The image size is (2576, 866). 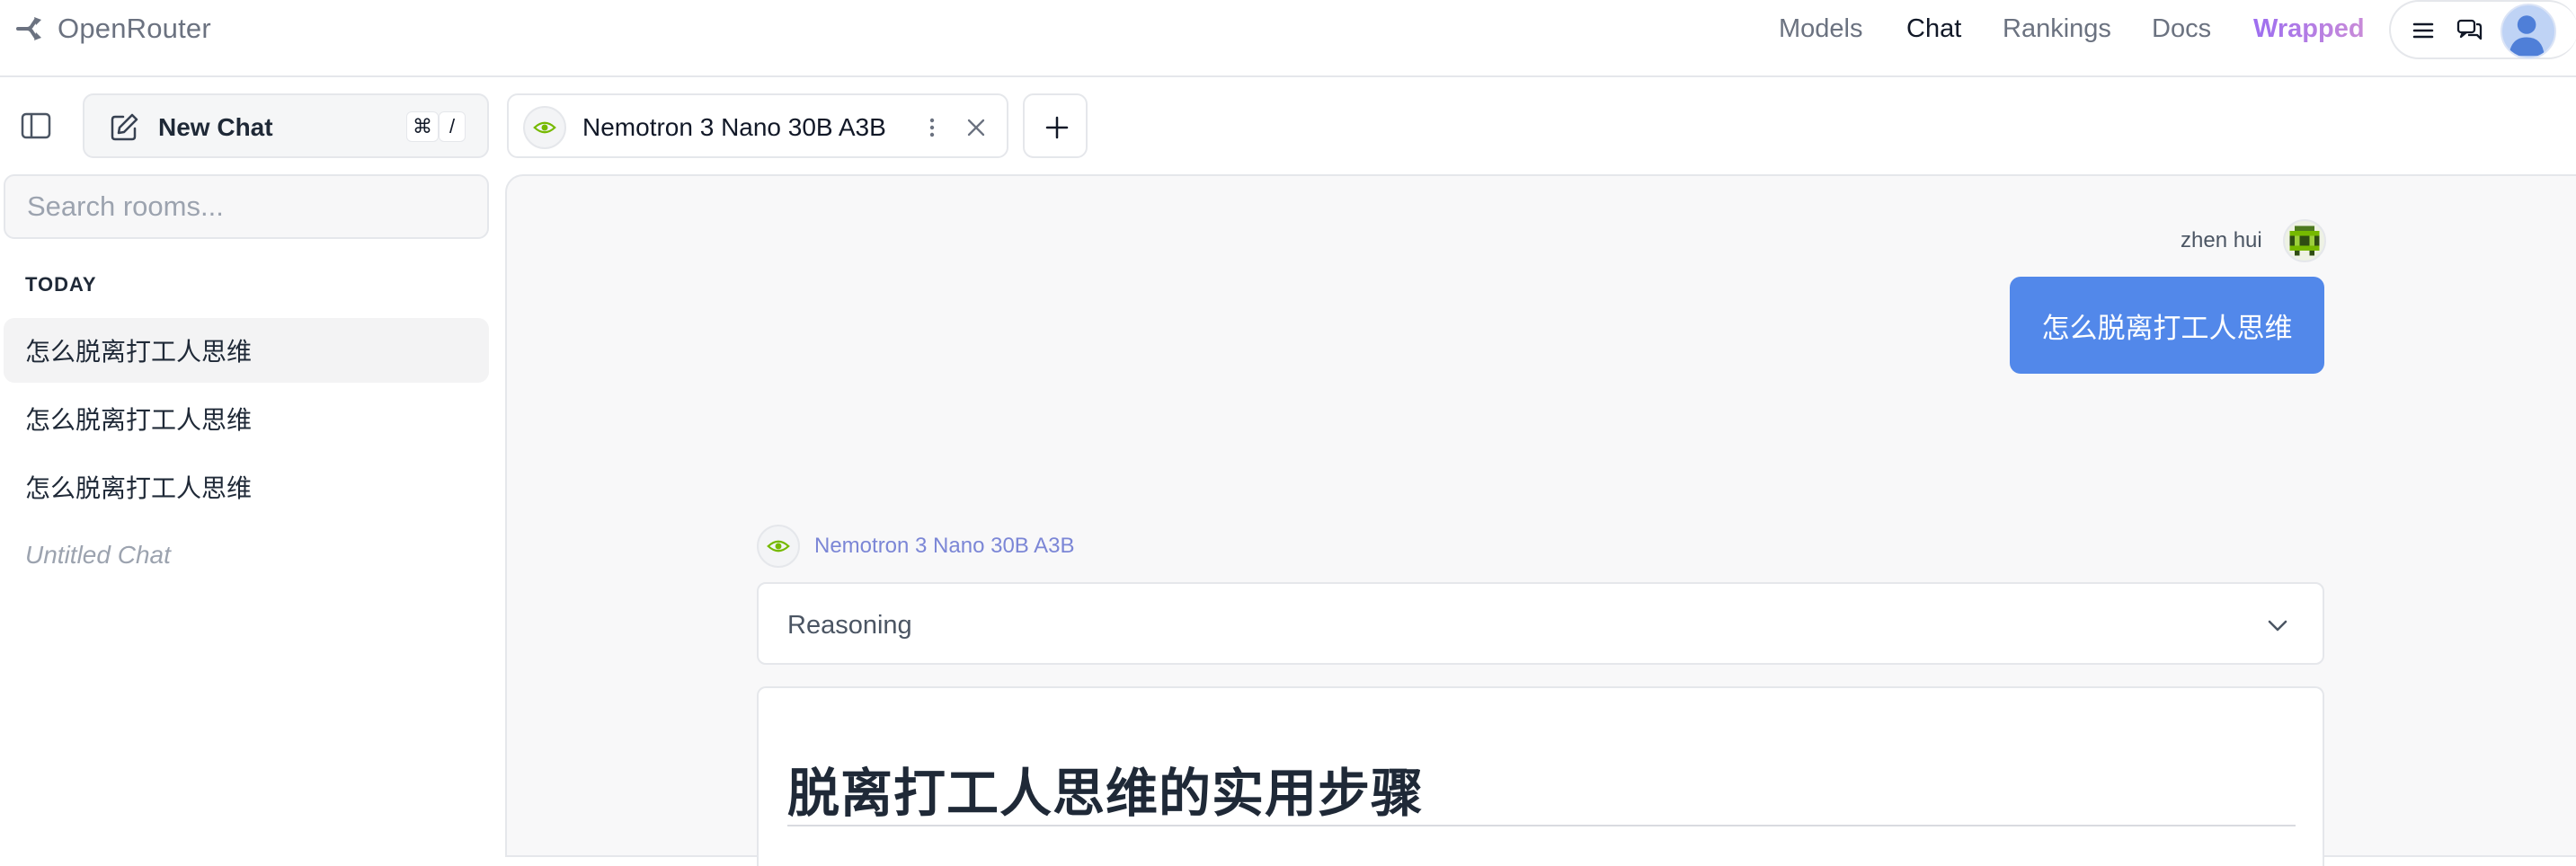 I want to click on nav-docs: Docs, so click(x=2181, y=29).